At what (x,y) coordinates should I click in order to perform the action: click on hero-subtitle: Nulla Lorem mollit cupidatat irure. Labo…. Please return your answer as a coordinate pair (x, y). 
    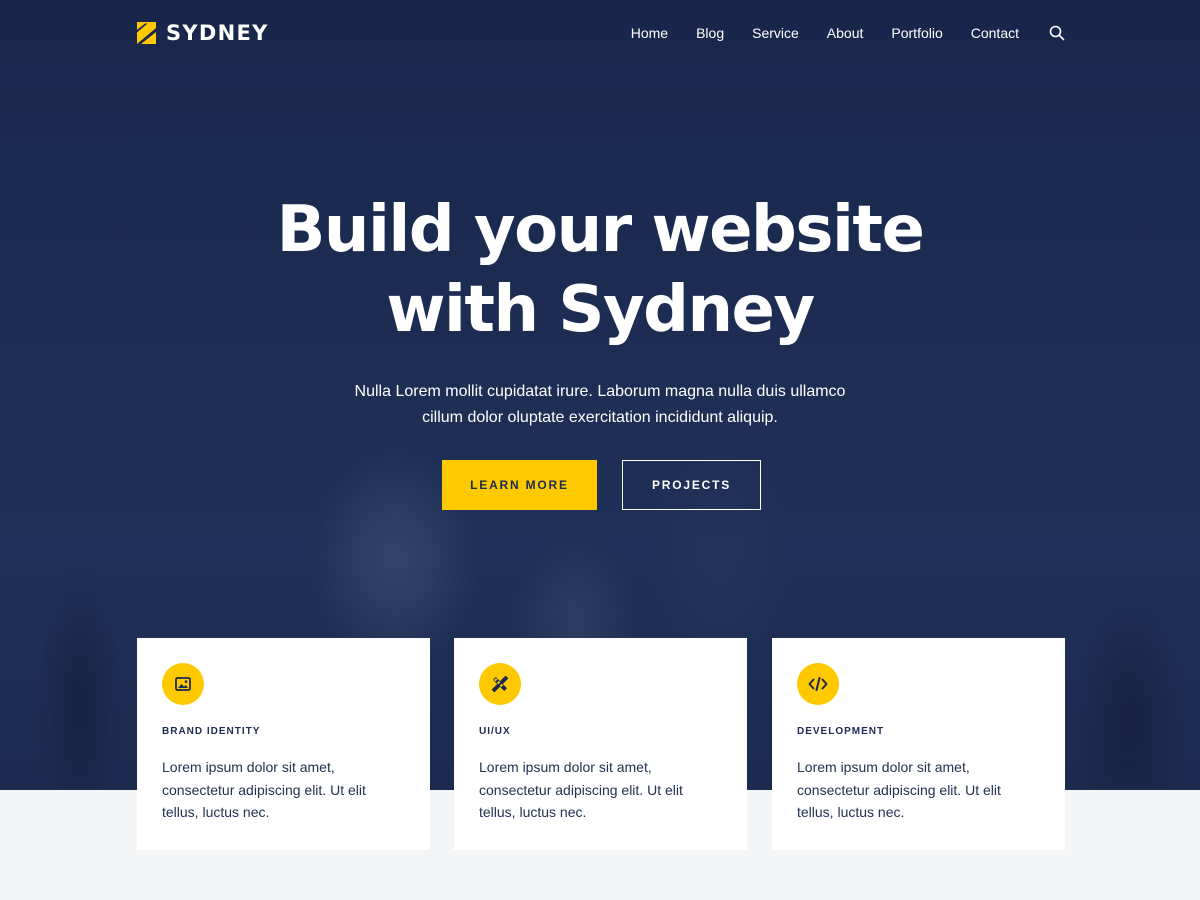
    Looking at the image, I should click on (600, 405).